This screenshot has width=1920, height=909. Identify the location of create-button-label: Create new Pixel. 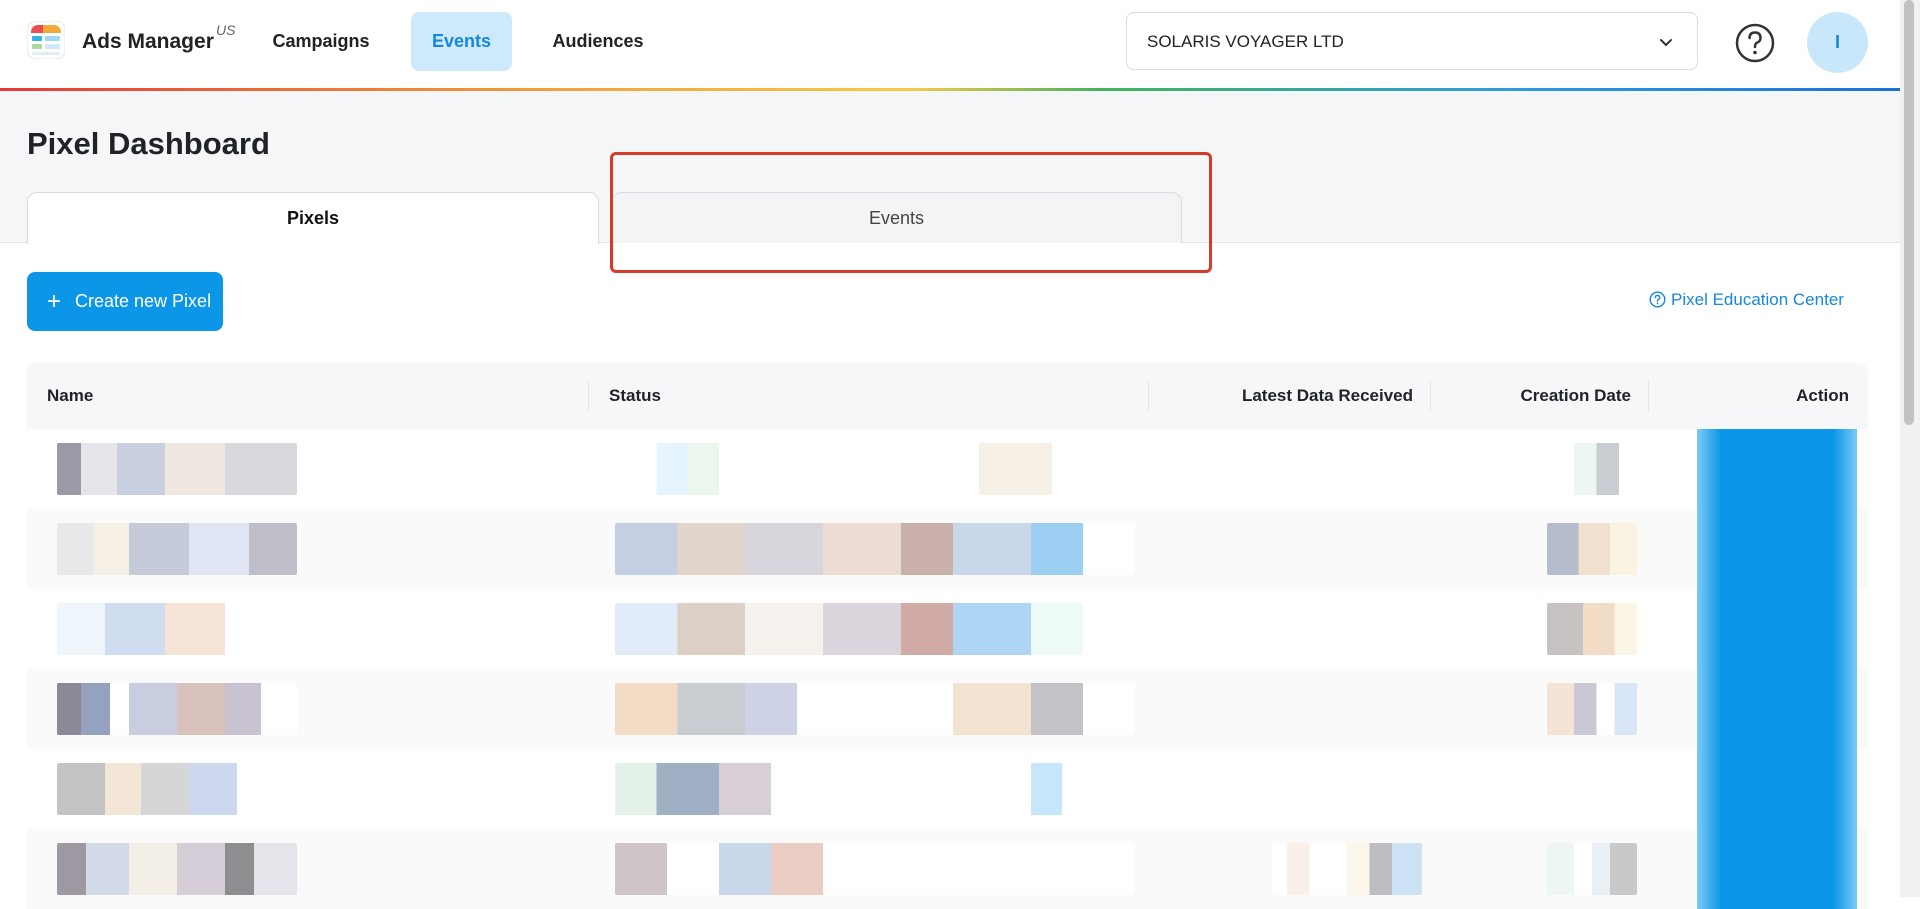
(143, 301).